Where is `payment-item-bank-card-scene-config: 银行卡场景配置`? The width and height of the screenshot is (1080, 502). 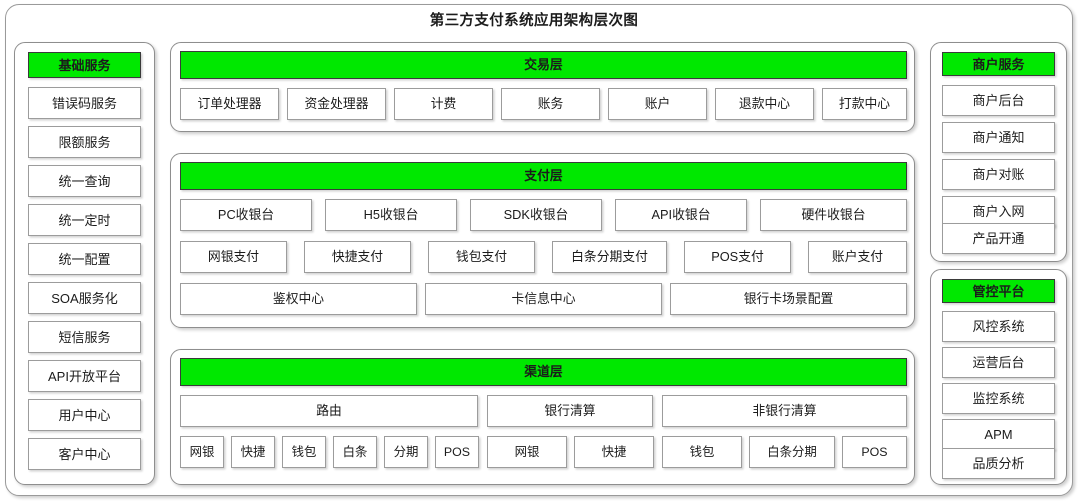
payment-item-bank-card-scene-config: 银行卡场景配置 is located at coordinates (788, 299).